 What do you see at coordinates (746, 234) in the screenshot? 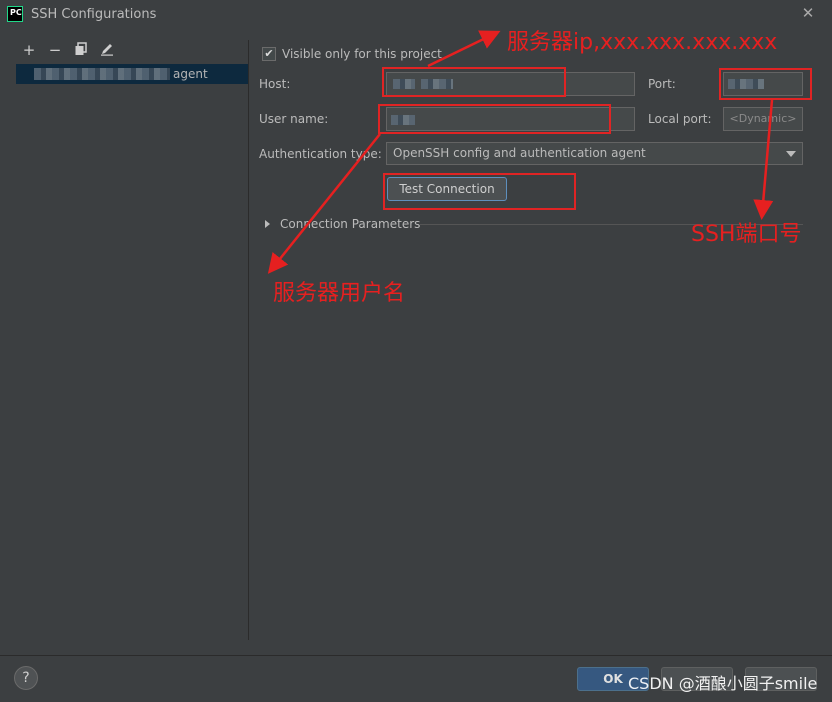
I see `port-annotation-text: SSH端口号` at bounding box center [746, 234].